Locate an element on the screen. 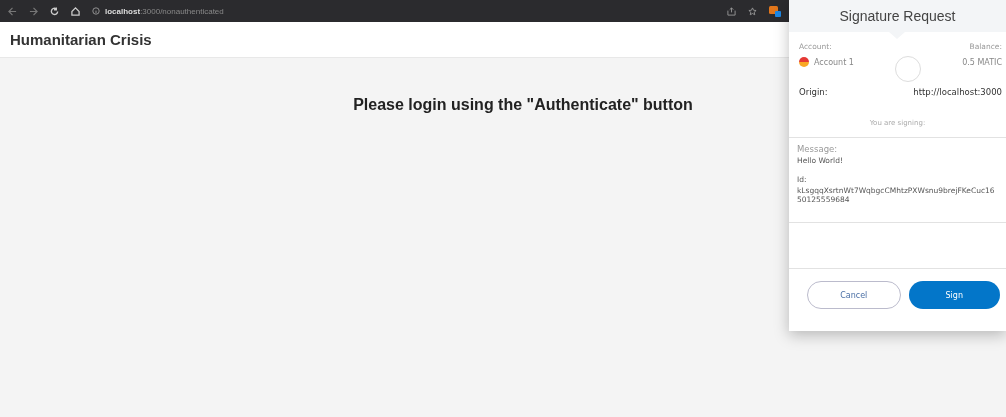 This screenshot has height=417, width=1006. address-bar-url: localhost:3000/nonauthenticated is located at coordinates (164, 11).